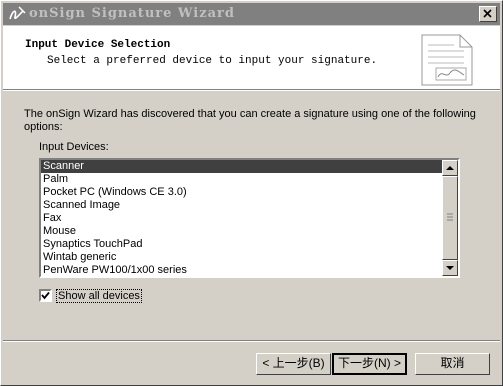 The width and height of the screenshot is (503, 386). What do you see at coordinates (241, 270) in the screenshot?
I see `device-list-item: PenWare PW100/1x00 series` at bounding box center [241, 270].